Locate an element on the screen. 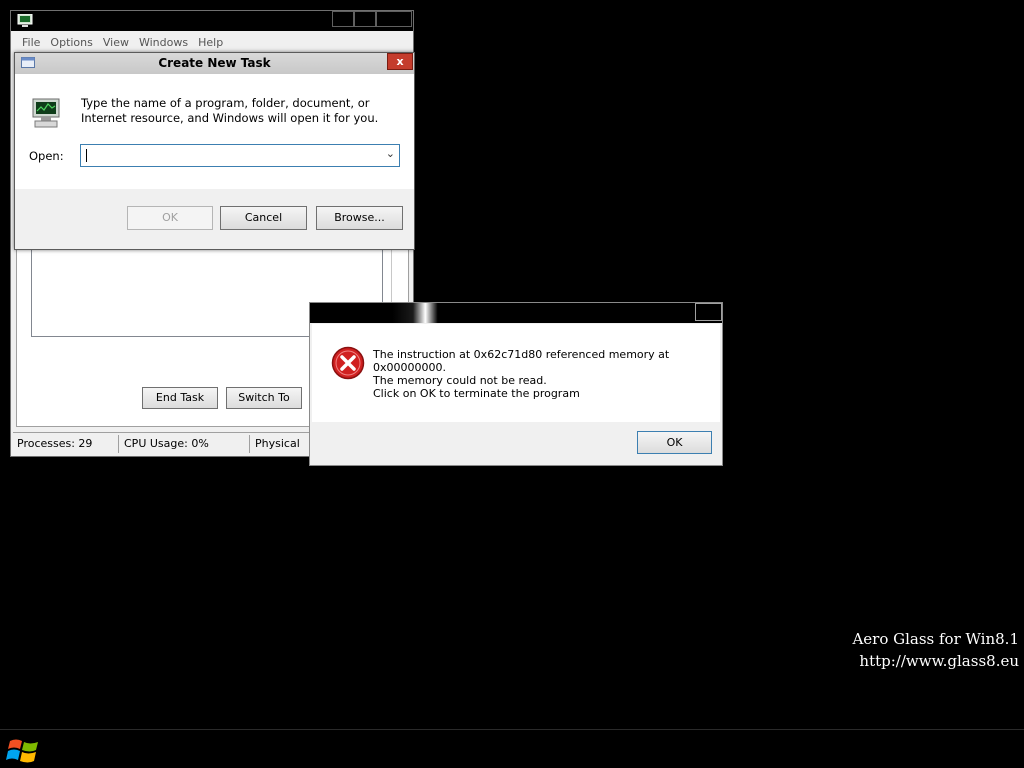 This screenshot has width=1024, height=768. ok-button: OK is located at coordinates (170, 218).